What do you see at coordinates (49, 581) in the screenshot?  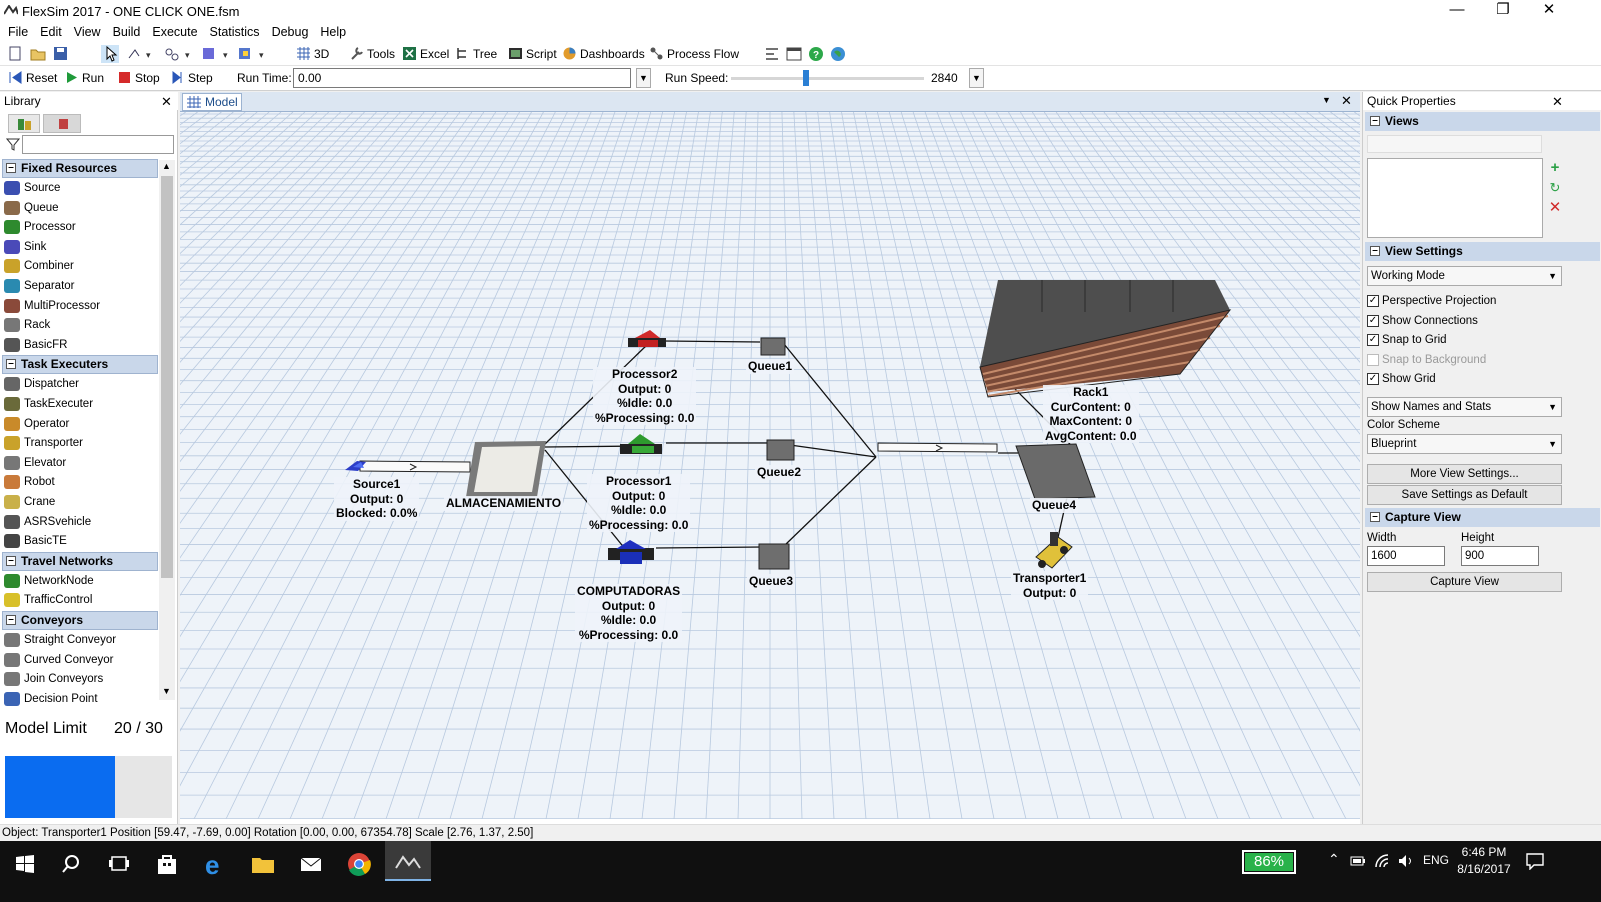 I see `library-item-networknode: NetworkNode` at bounding box center [49, 581].